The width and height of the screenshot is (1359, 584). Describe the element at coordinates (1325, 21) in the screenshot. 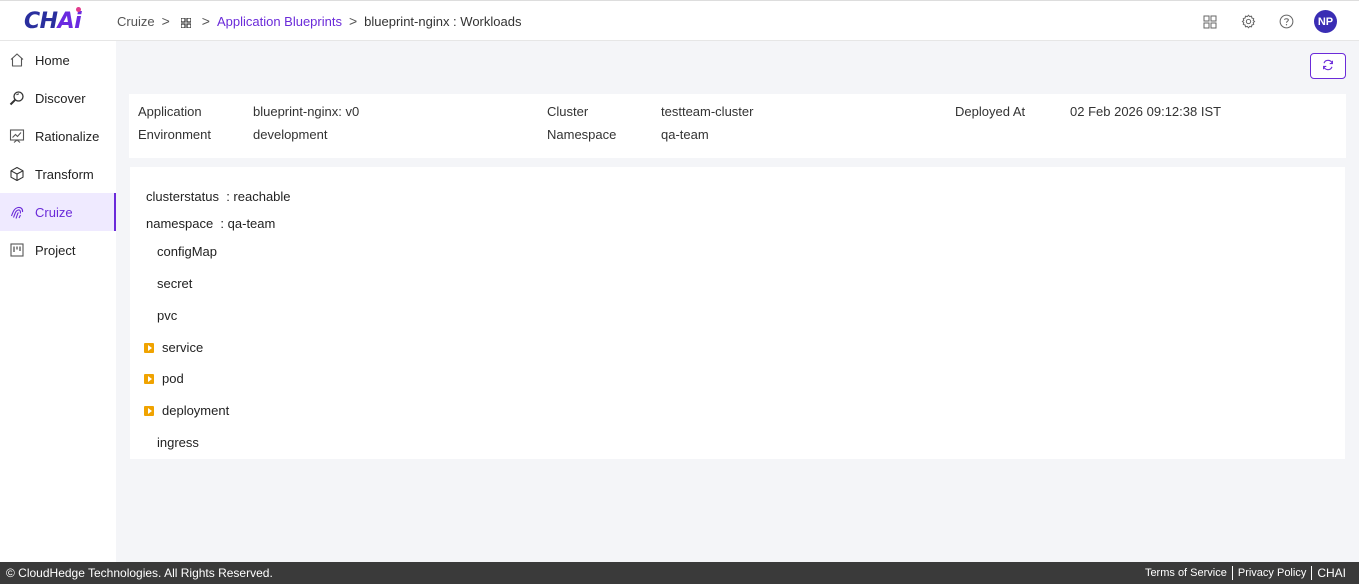

I see `user-avatar: NP` at that location.